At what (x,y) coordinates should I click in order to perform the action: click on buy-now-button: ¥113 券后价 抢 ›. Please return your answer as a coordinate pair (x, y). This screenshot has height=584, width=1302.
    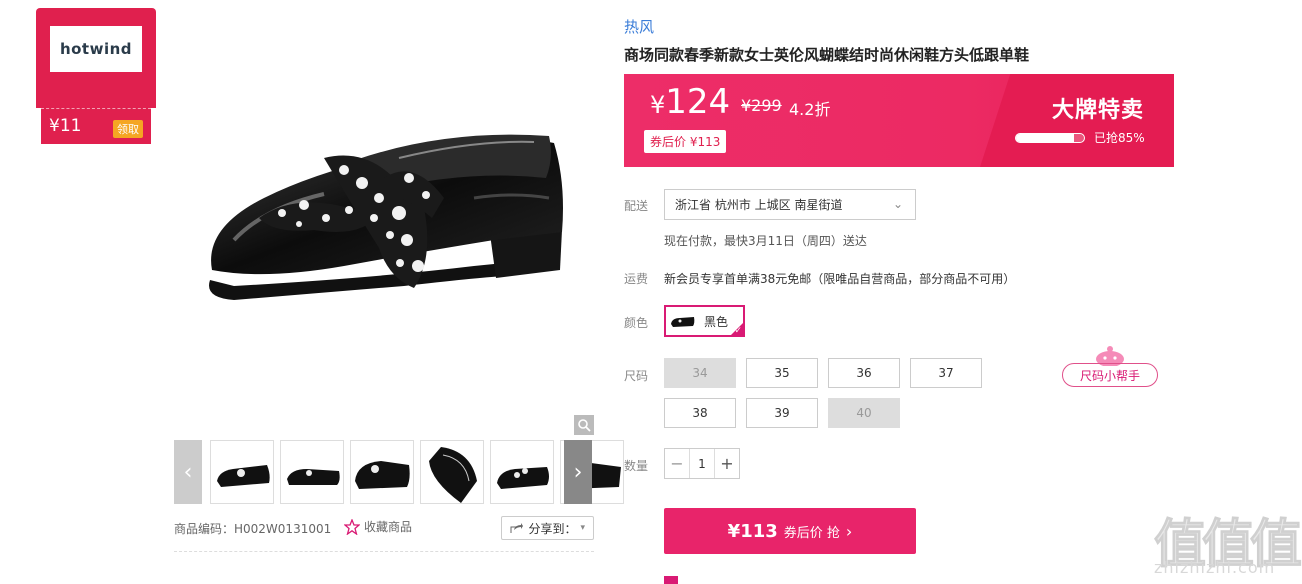
    Looking at the image, I should click on (790, 531).